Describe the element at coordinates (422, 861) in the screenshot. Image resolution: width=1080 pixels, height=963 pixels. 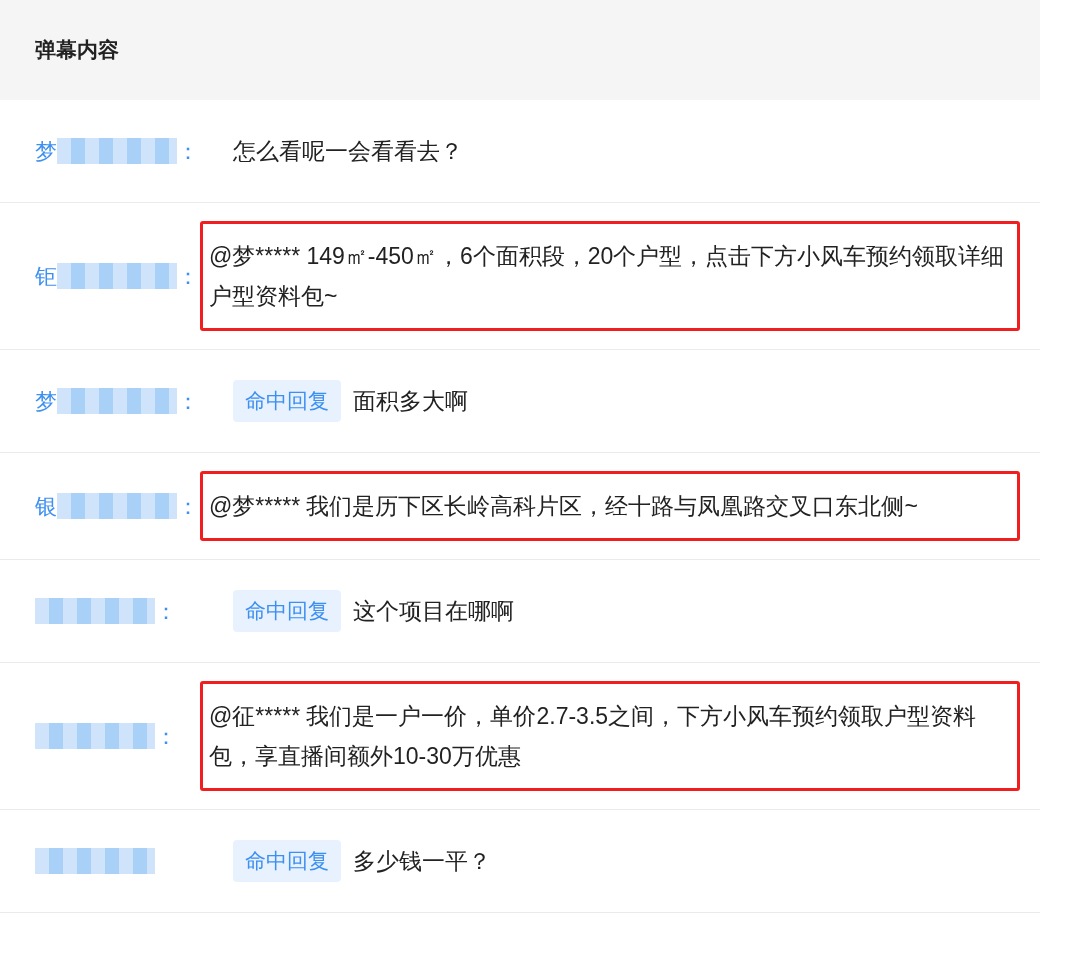
I see `comment-text: 多少钱一平？` at that location.